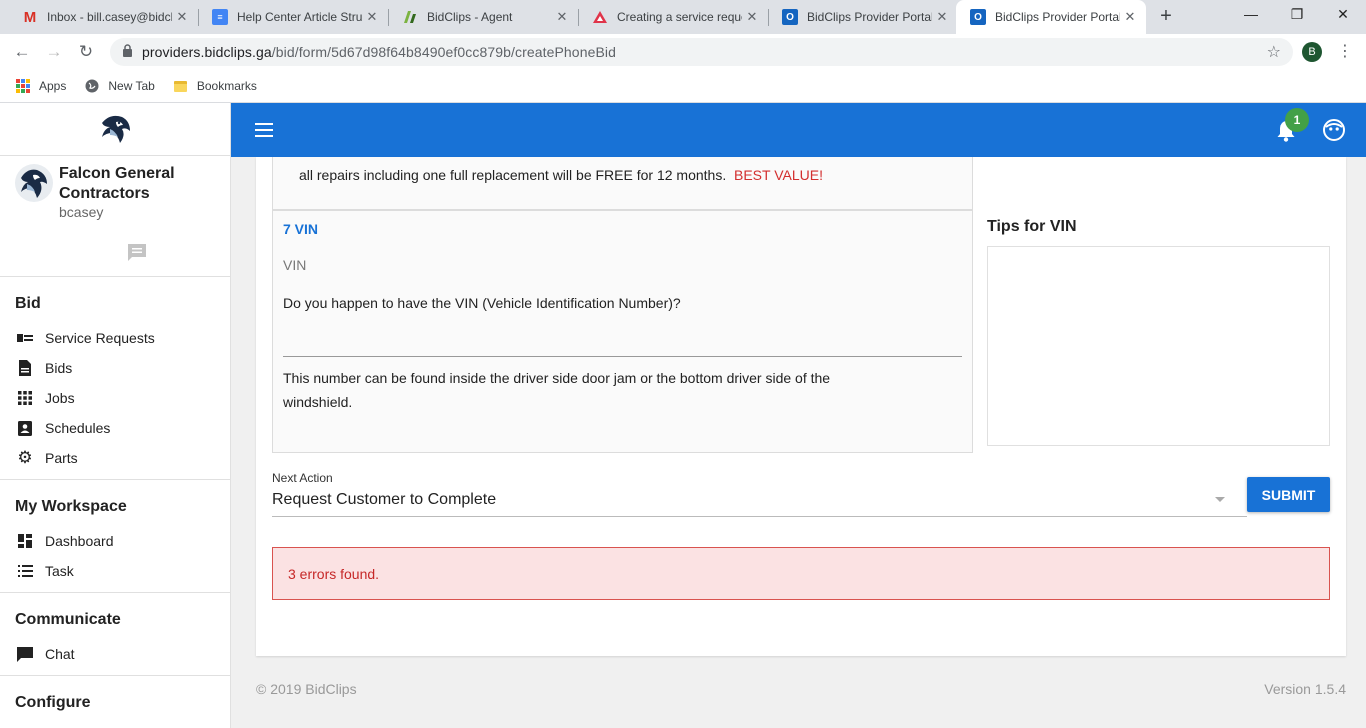 The image size is (1366, 728). I want to click on browser-tab-provider-portal-active: O BidClips Provider Portal ✕, so click(1051, 17).